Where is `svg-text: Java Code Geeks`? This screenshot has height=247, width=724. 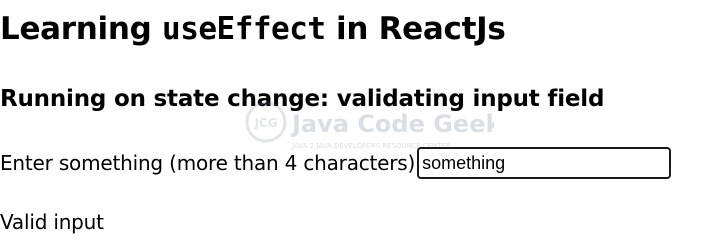
svg-text: Java Code Geeks is located at coordinates (392, 124).